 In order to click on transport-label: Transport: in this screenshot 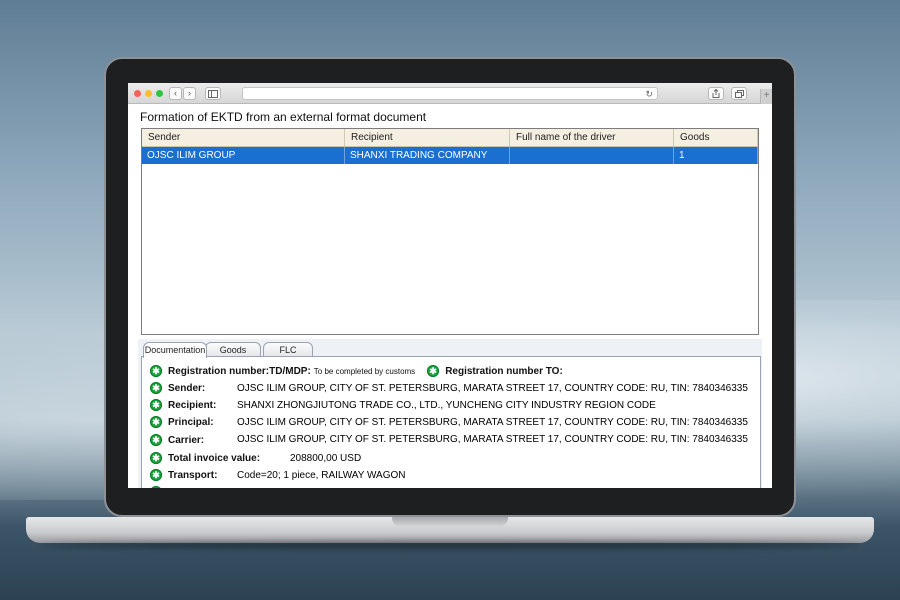, I will do `click(193, 475)`.